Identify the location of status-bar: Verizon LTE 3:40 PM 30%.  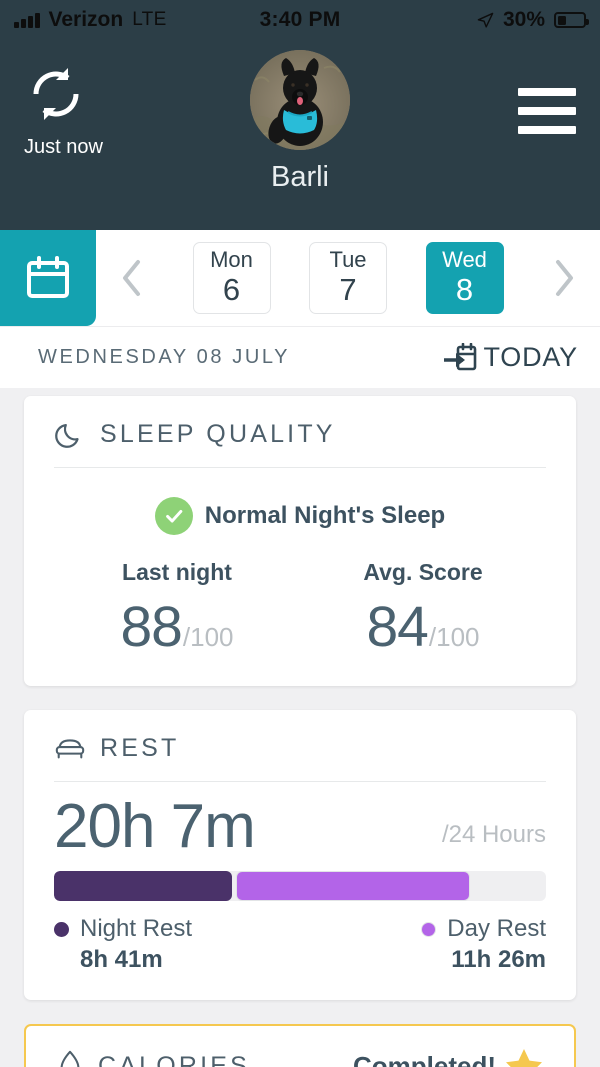
(300, 20).